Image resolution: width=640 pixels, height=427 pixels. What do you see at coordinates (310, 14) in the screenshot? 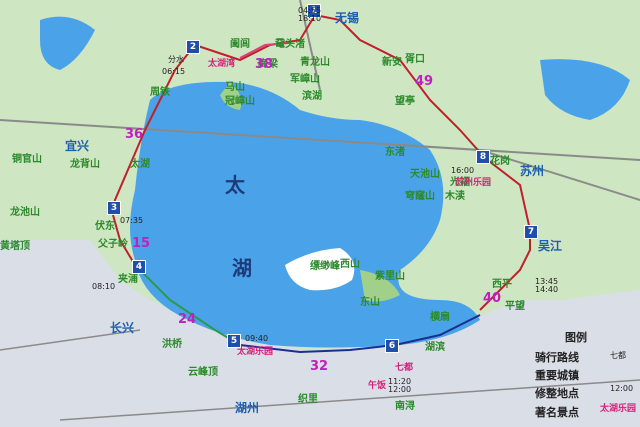
I see `checkpoint-1-time: 04:55 18:10` at bounding box center [310, 14].